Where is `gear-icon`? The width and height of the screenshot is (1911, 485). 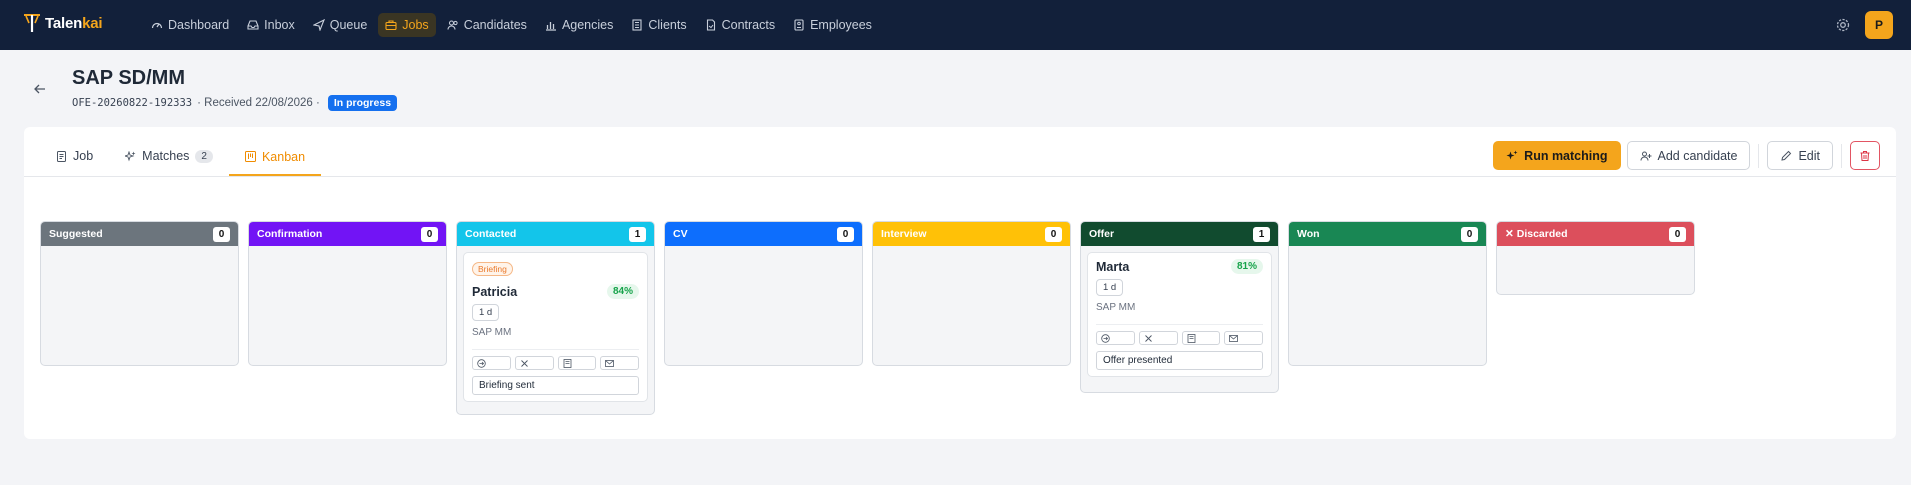 gear-icon is located at coordinates (1843, 25).